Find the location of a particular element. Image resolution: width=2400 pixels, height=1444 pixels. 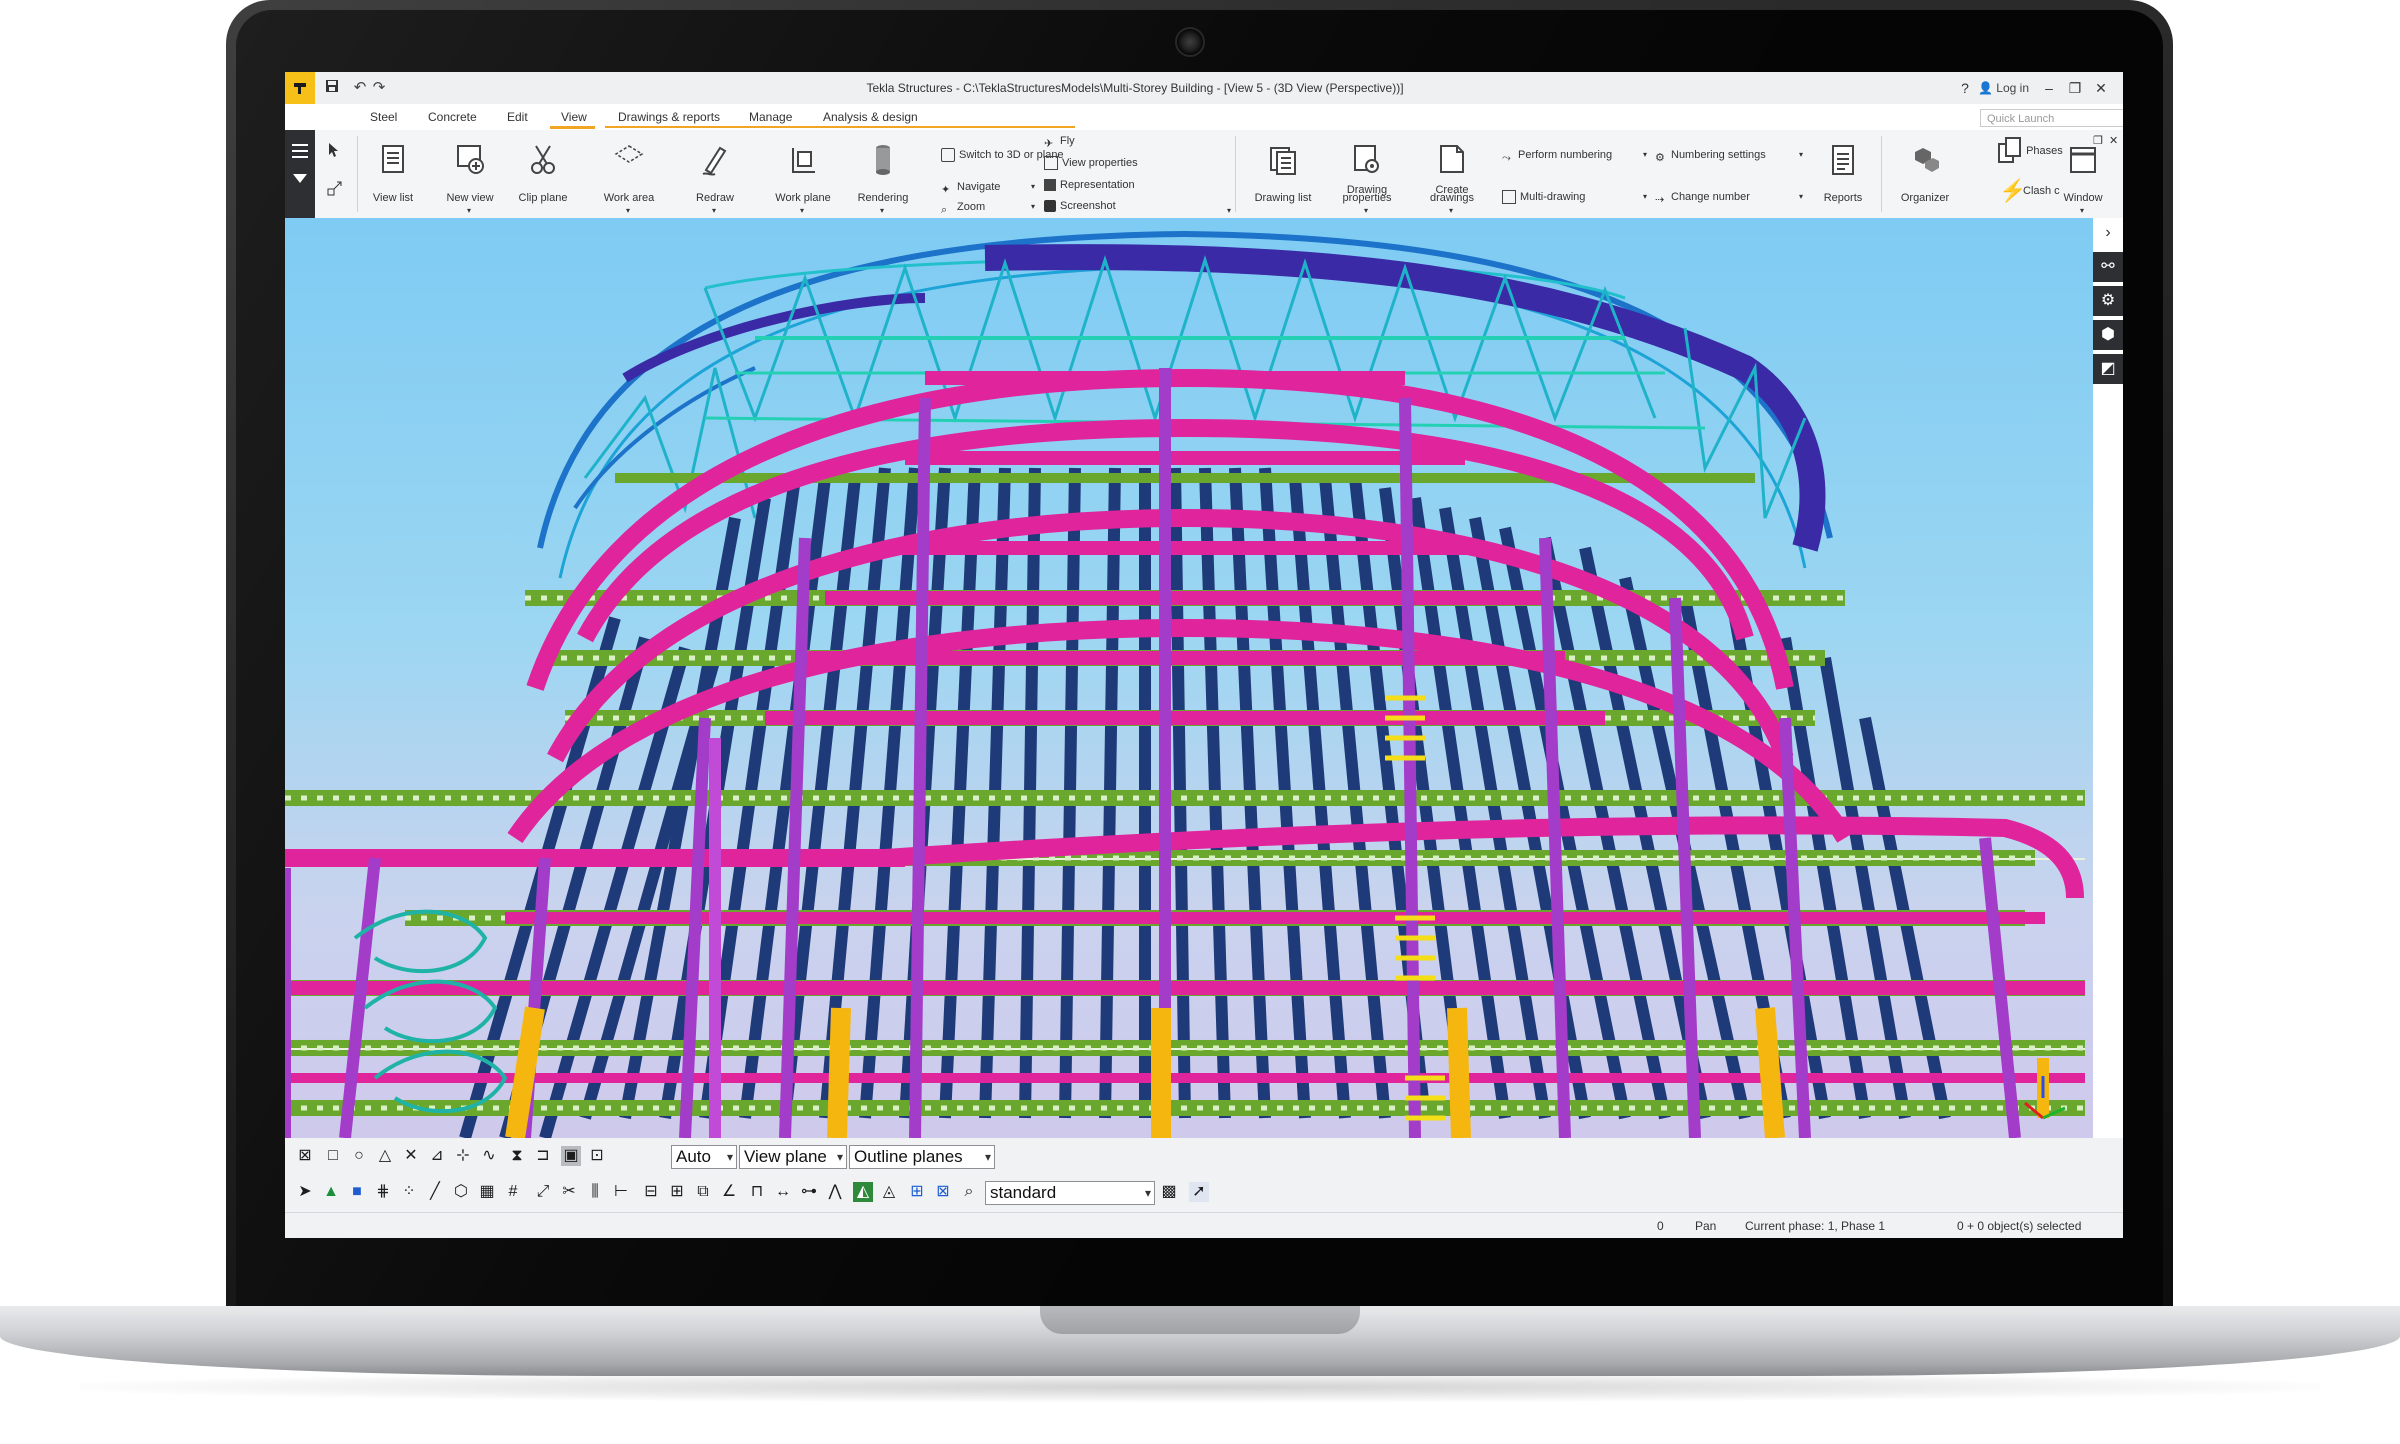

tab-drawings-reports: Drawings & reports is located at coordinates (669, 117).